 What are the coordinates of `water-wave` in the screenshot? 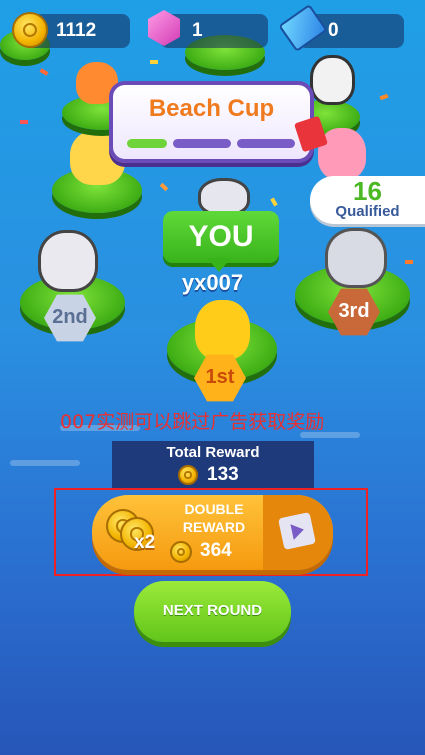 It's located at (45, 463).